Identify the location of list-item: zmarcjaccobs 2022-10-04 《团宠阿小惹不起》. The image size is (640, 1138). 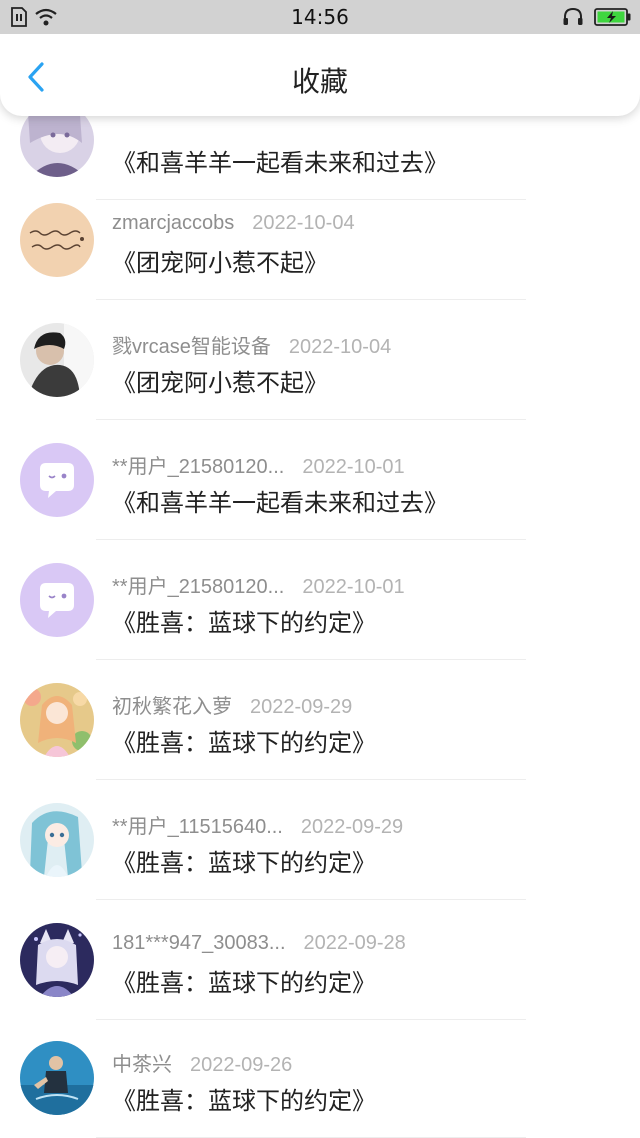
(320, 240).